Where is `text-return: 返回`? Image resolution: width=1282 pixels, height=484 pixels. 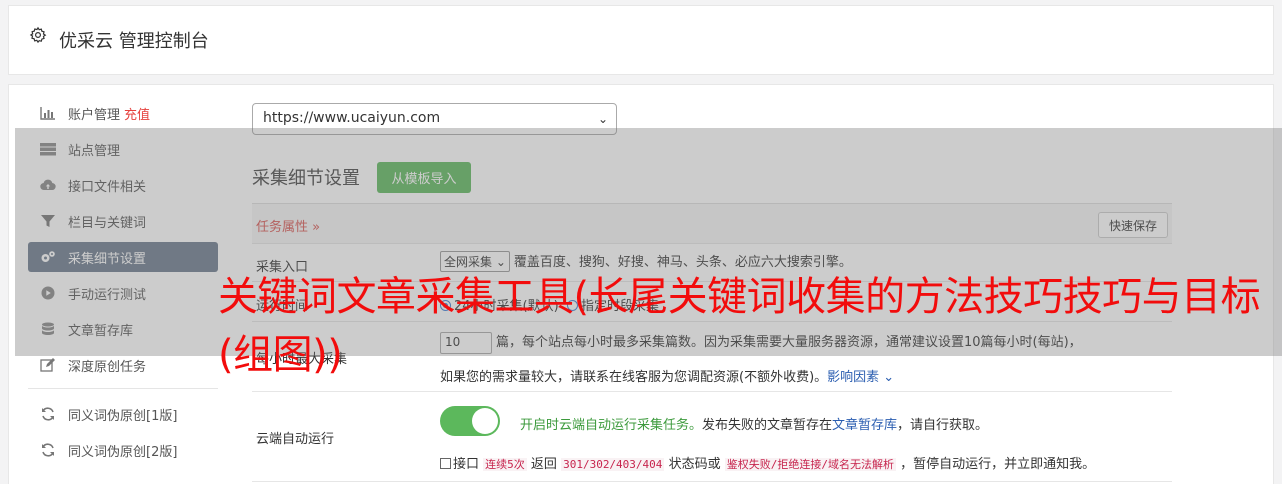 text-return: 返回 is located at coordinates (543, 464).